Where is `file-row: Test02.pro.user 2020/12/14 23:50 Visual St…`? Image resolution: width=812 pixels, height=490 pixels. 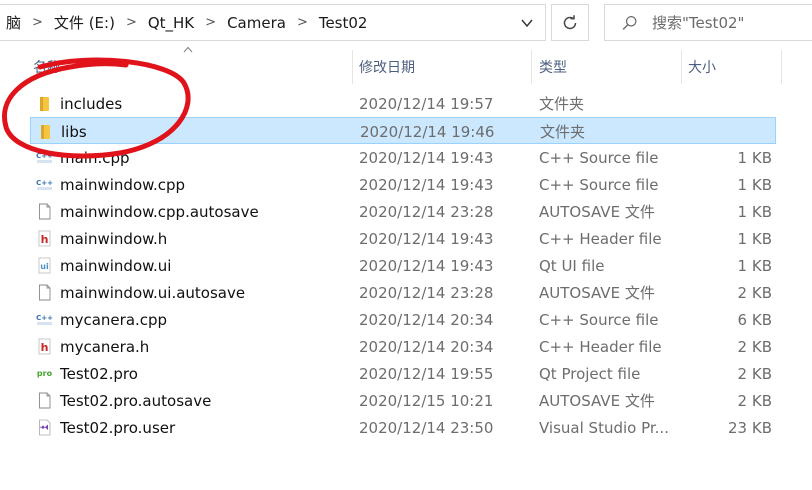
file-row: Test02.pro.user 2020/12/14 23:50 Visual St… is located at coordinates (403, 427).